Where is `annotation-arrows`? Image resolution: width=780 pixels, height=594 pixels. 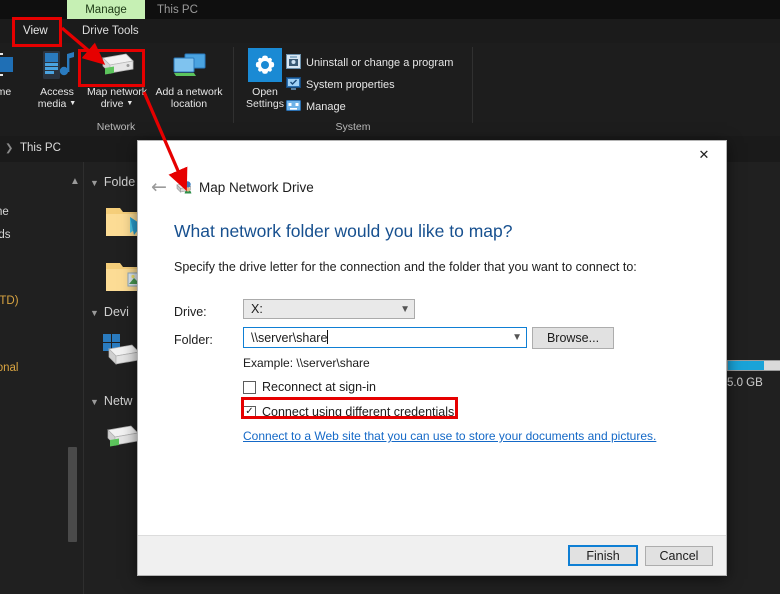
annotation-arrows is located at coordinates (124, 109).